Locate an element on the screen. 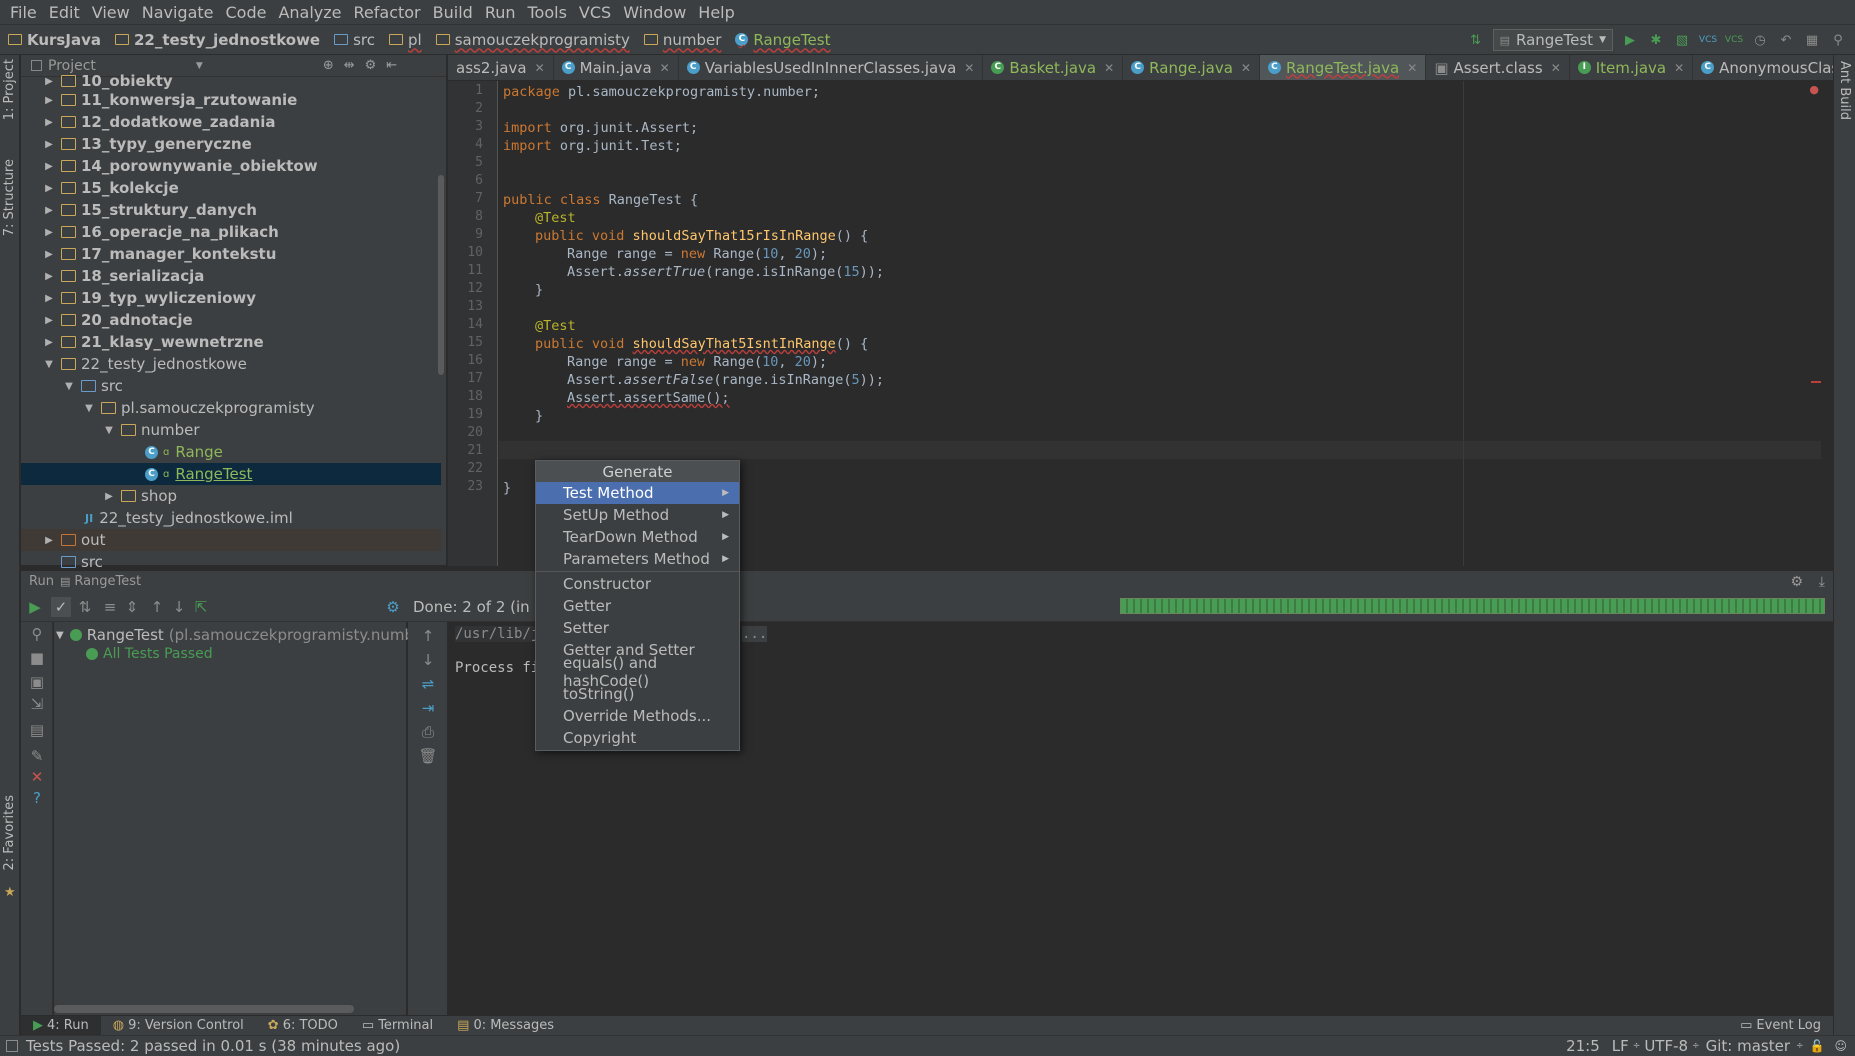 This screenshot has width=1855, height=1056. tree-node: ▶ out is located at coordinates (231, 540).